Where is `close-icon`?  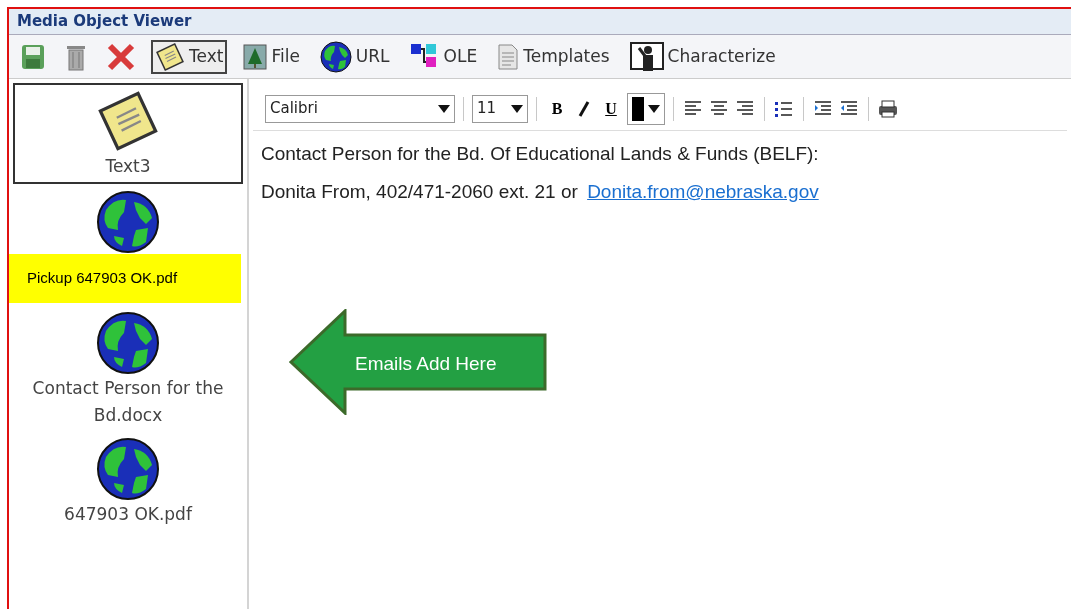
close-icon is located at coordinates (121, 56).